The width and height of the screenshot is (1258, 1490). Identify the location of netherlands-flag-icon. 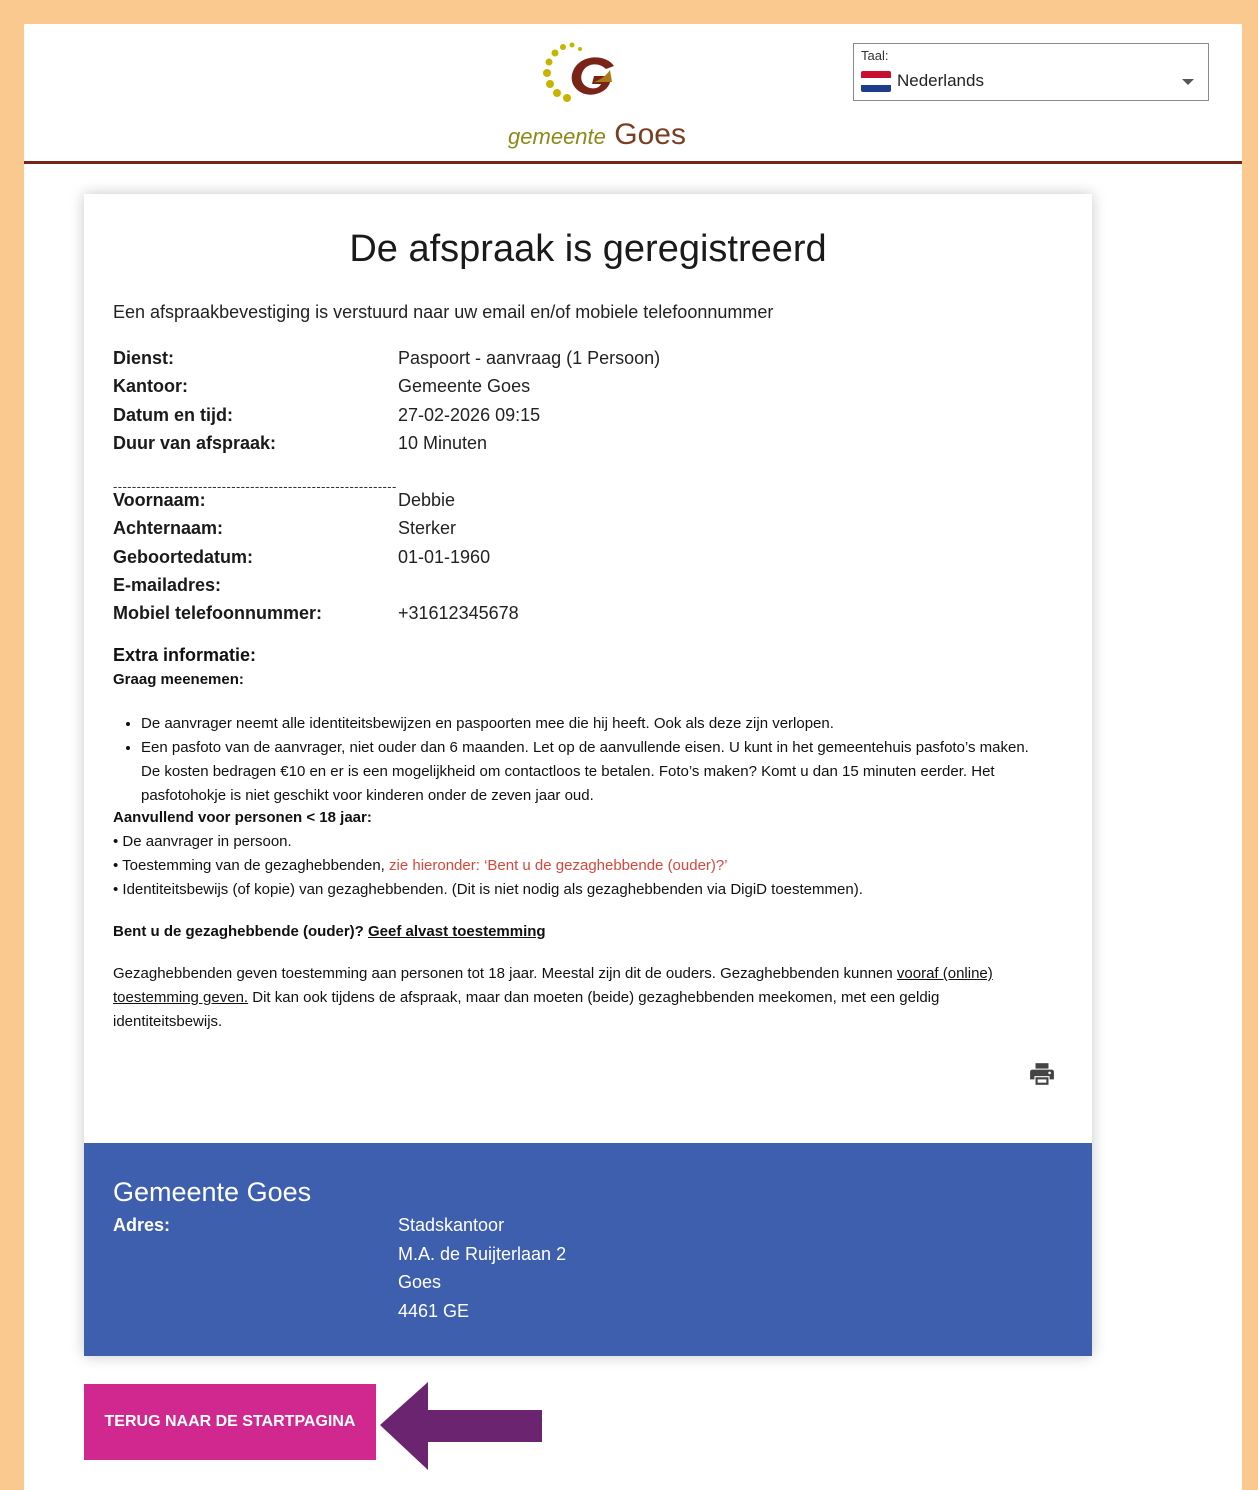
(876, 81).